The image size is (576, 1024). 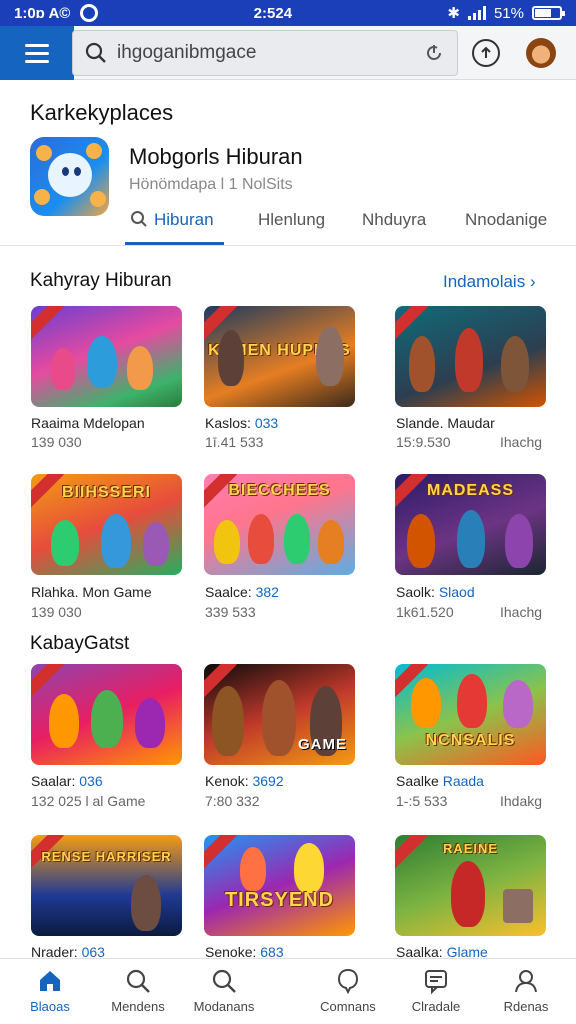 I want to click on nav-search: Mendens, so click(x=138, y=991).